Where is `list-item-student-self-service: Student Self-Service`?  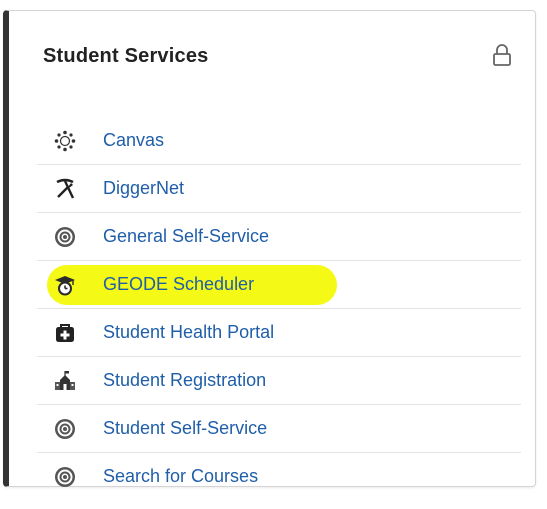
list-item-student-self-service: Student Self-Service is located at coordinates (279, 429).